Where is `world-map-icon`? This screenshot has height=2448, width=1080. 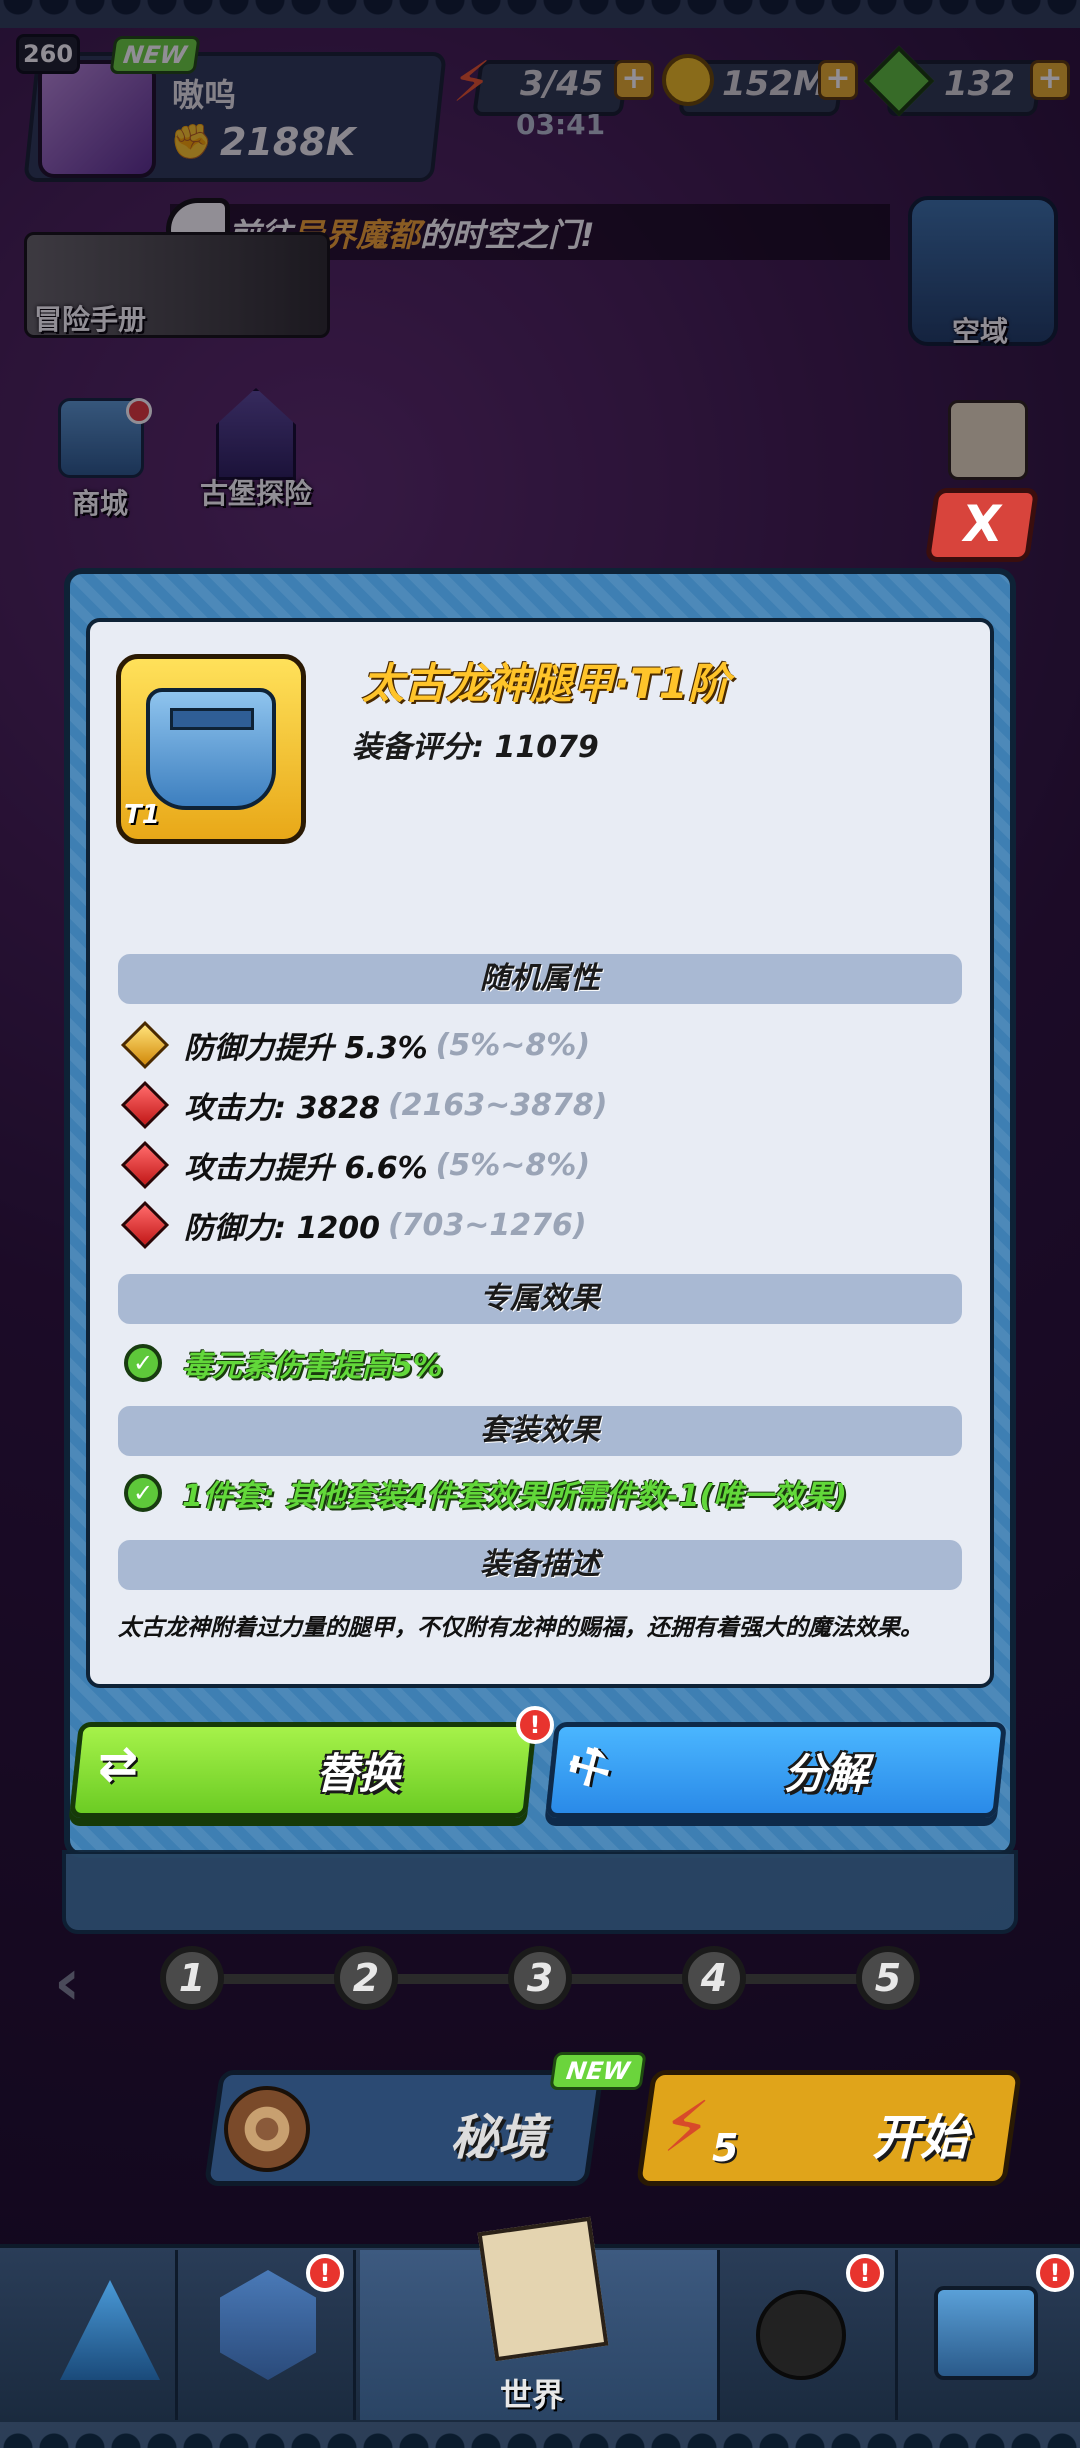
world-map-icon is located at coordinates (543, 2289).